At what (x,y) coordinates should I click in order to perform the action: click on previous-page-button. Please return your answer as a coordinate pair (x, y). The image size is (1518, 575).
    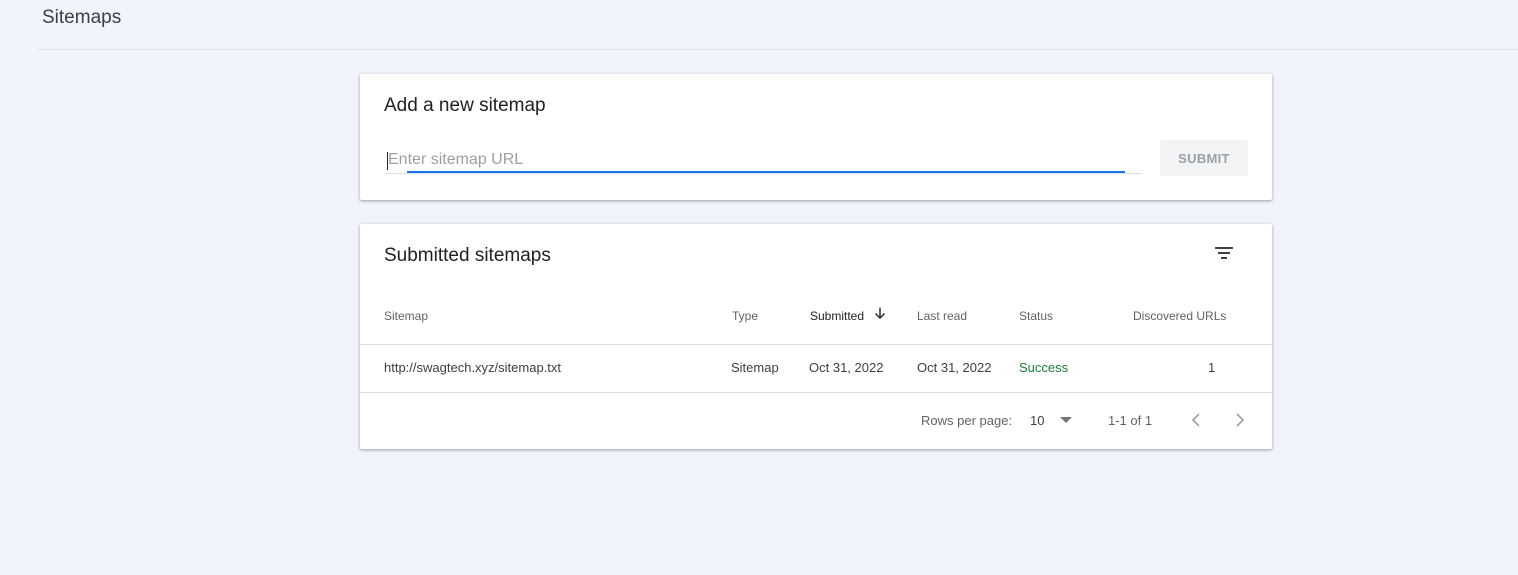
    Looking at the image, I should click on (1196, 420).